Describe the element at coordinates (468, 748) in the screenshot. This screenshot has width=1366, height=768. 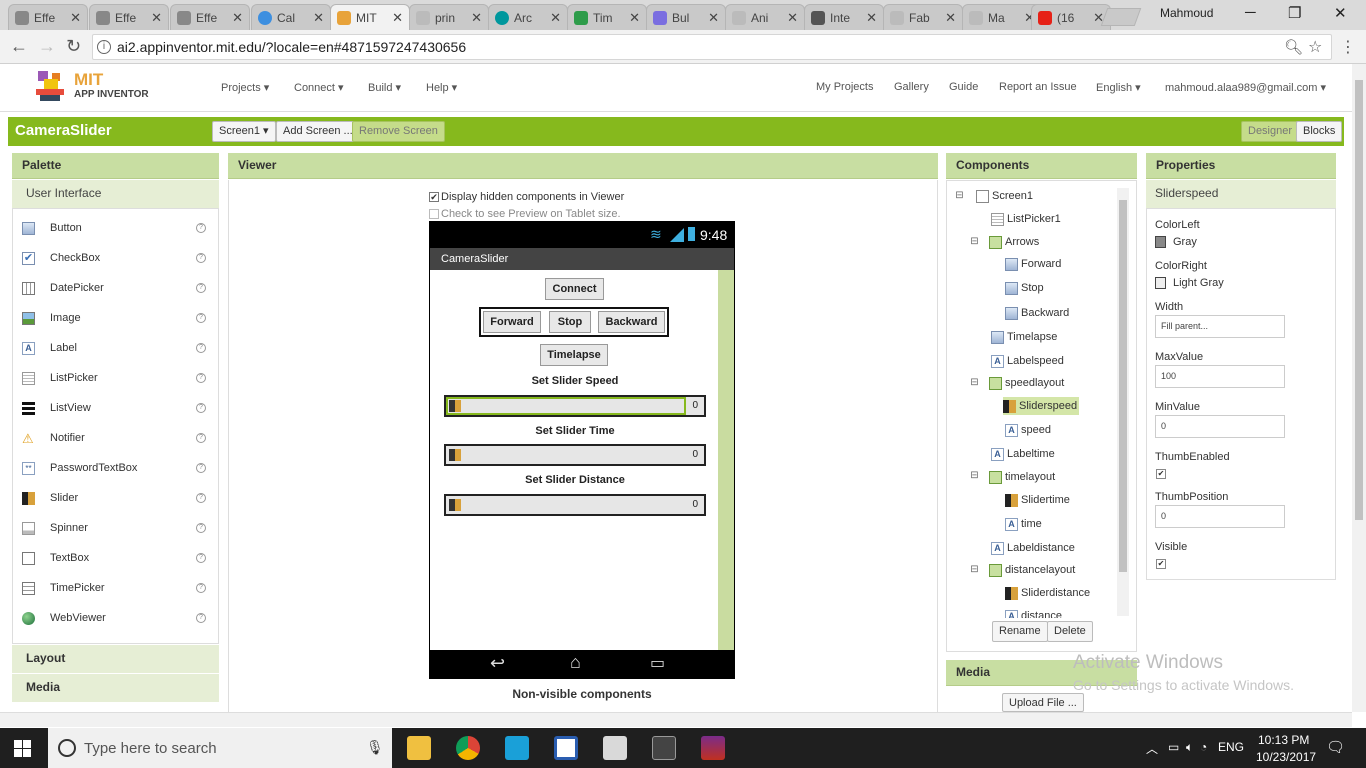
I see `chrome-icon` at that location.